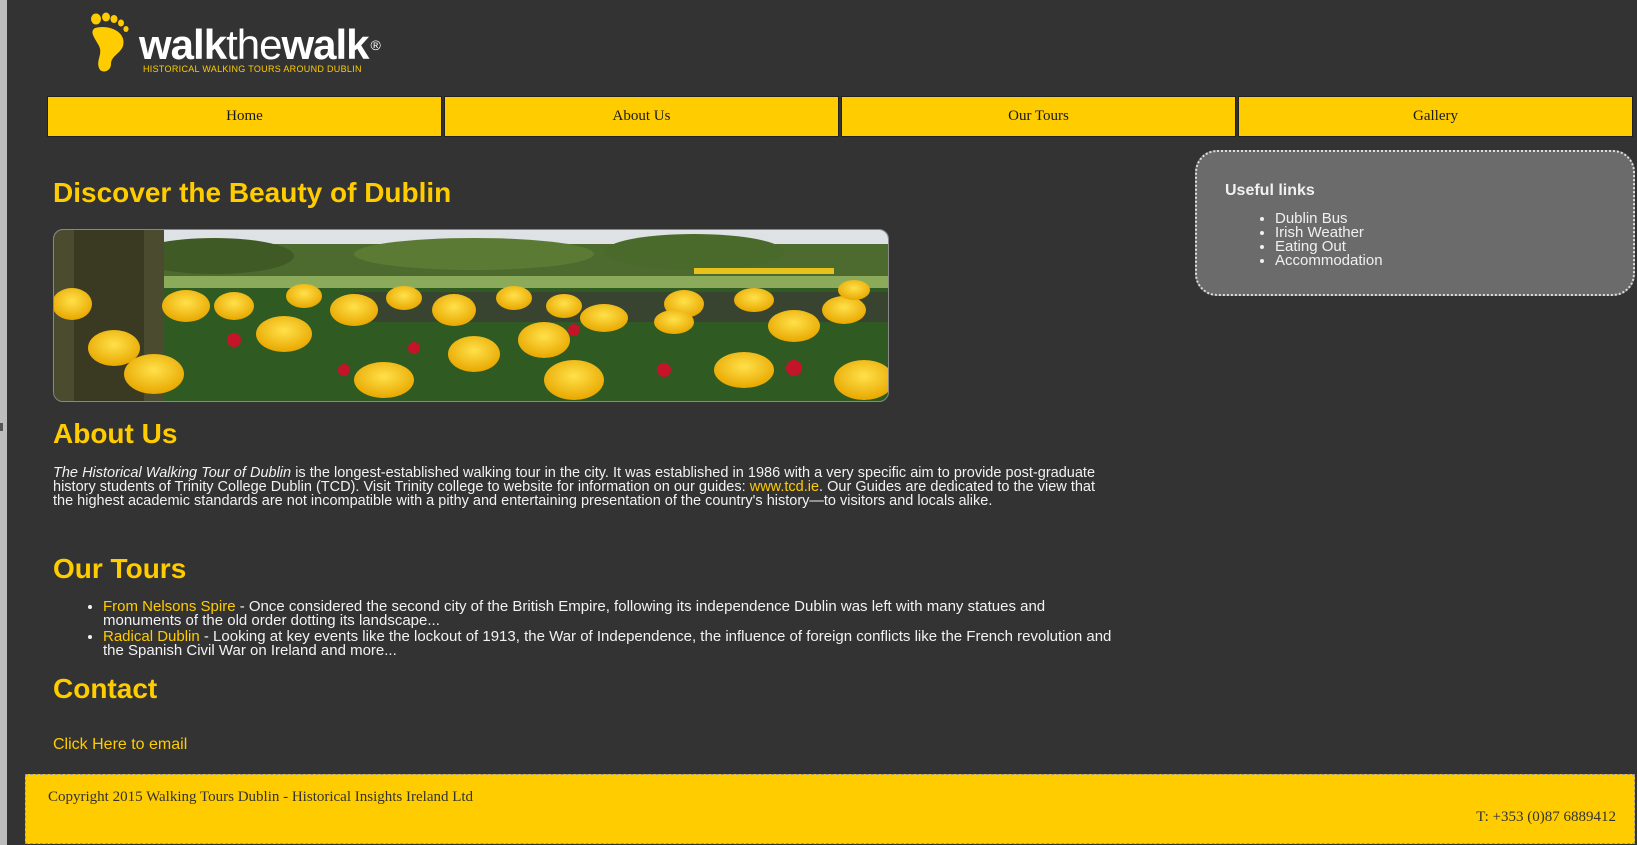  I want to click on nav-item-home: Home, so click(244, 116).